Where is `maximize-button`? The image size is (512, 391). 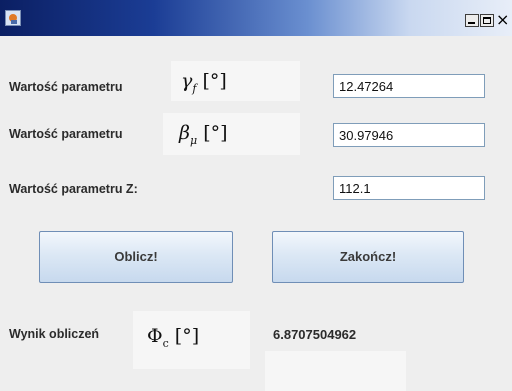 maximize-button is located at coordinates (487, 20).